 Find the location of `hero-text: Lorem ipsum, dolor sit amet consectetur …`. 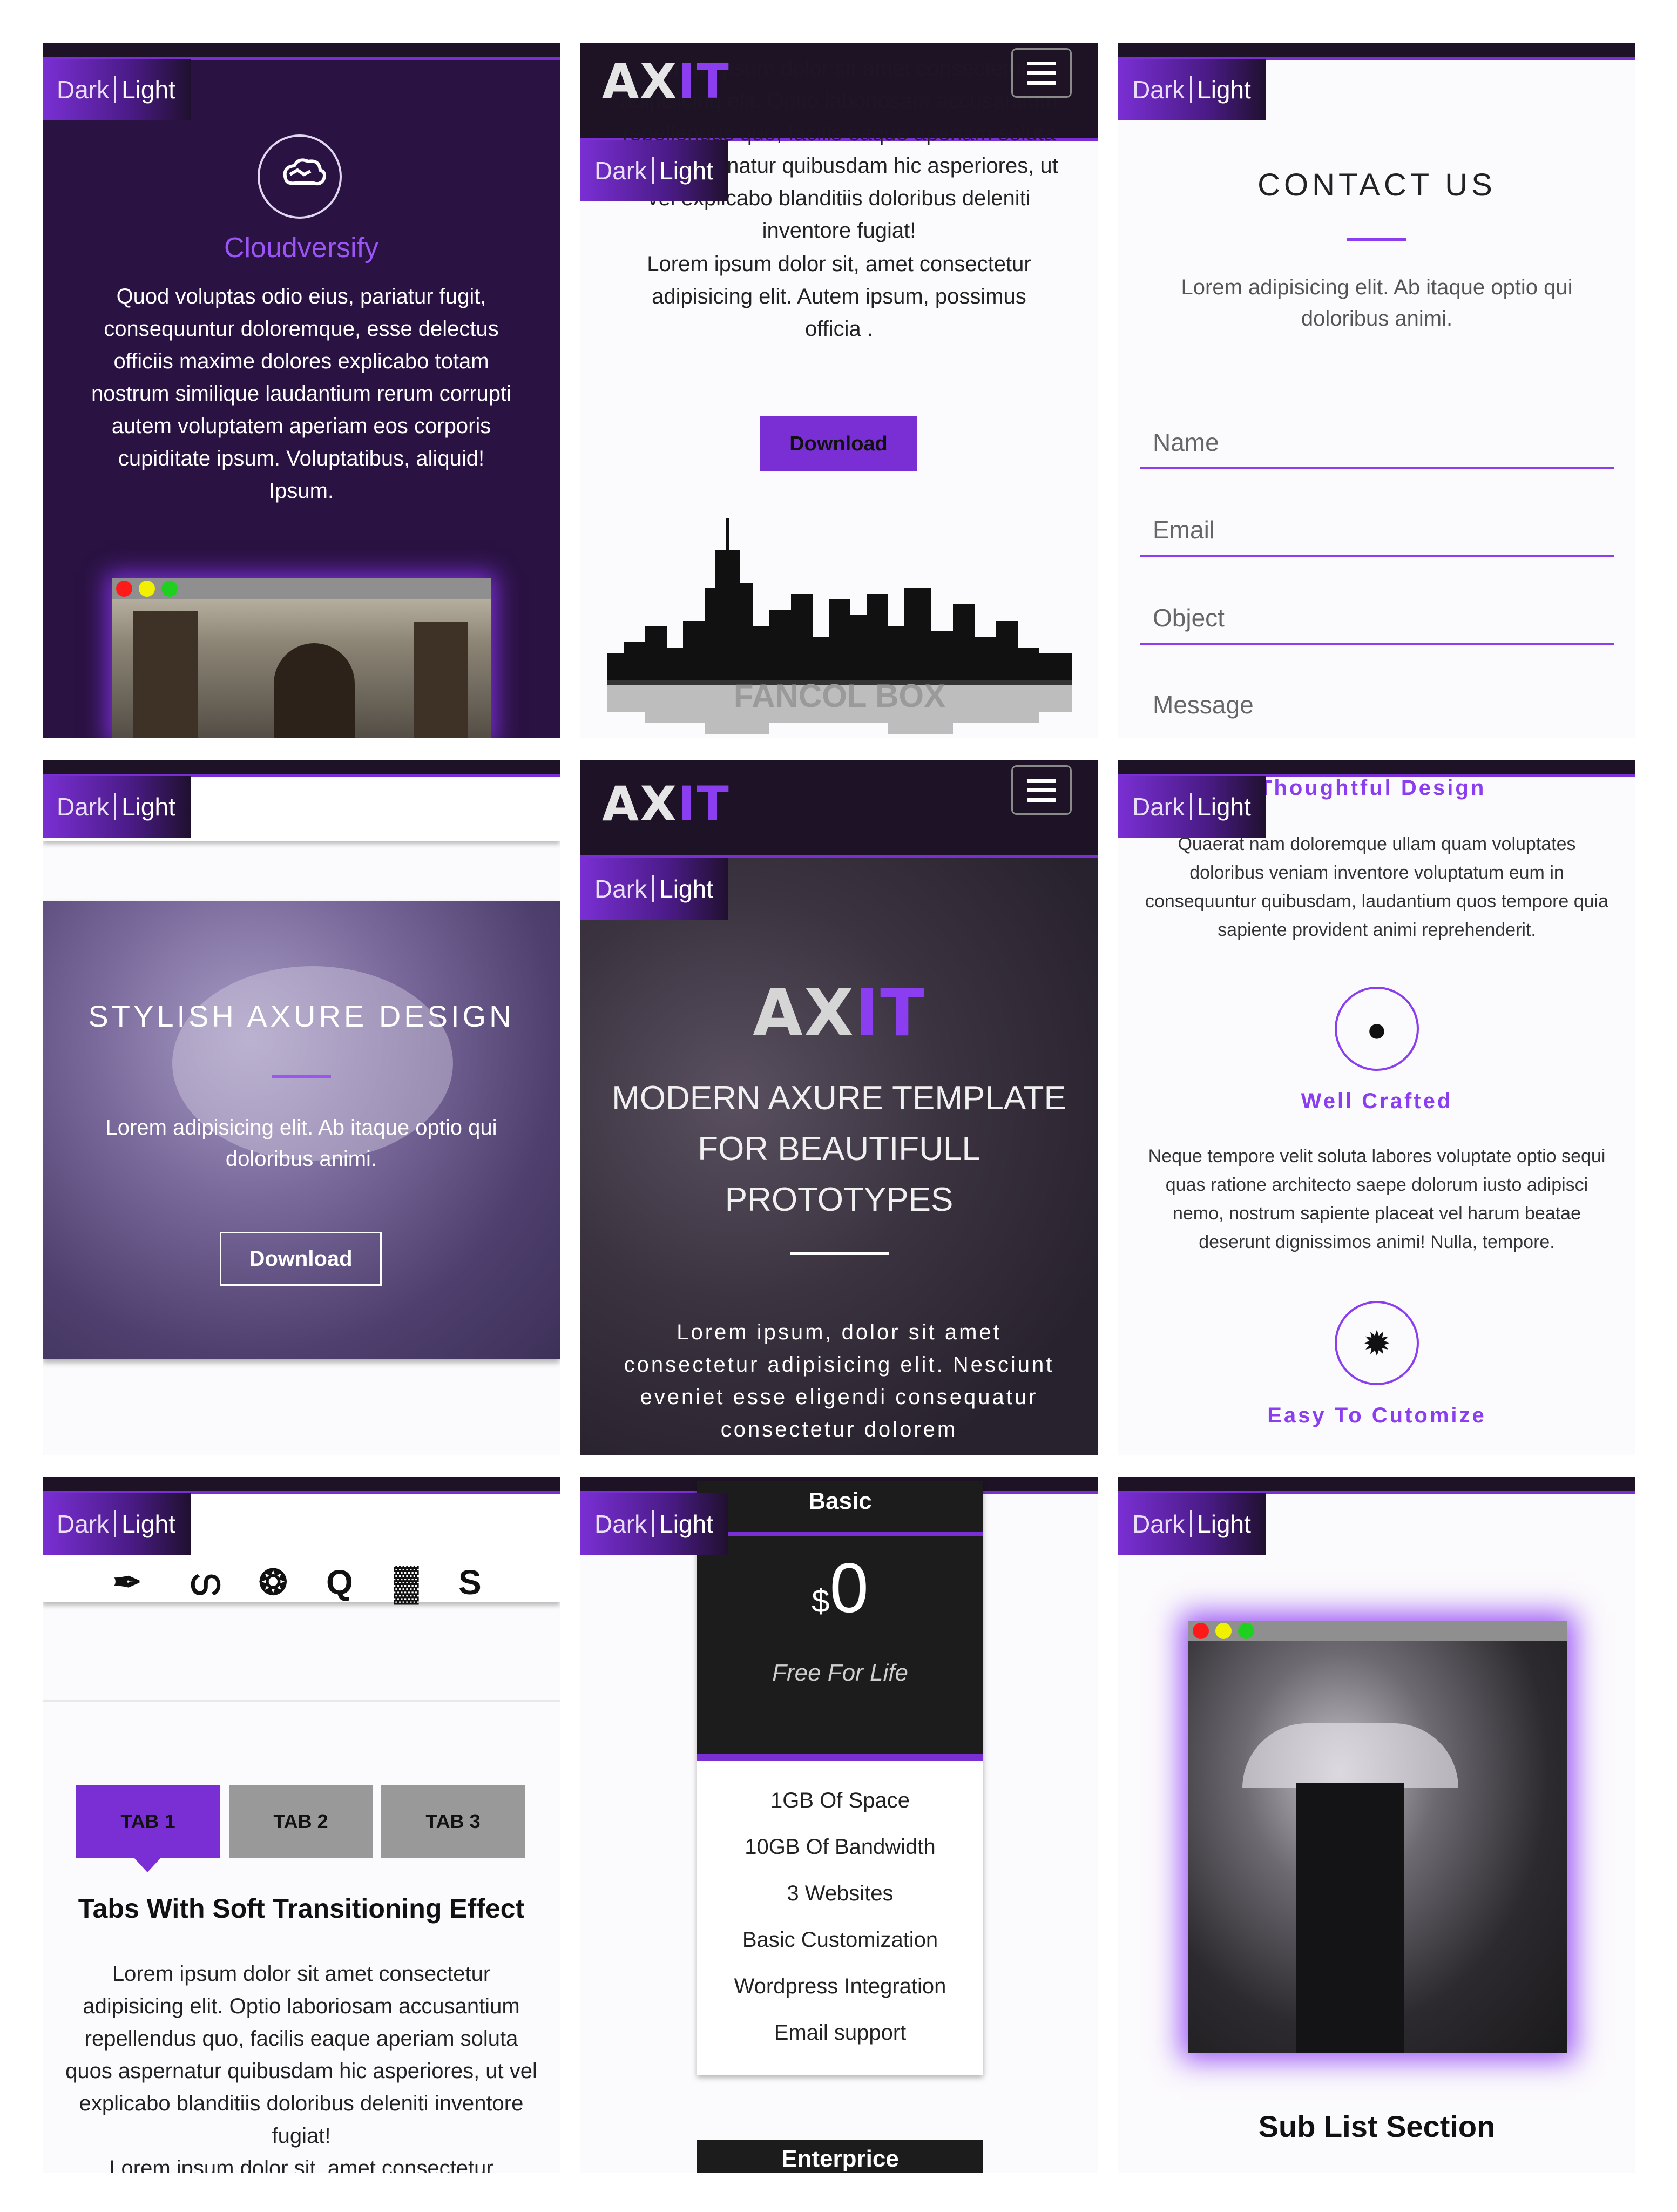

hero-text: Lorem ipsum, dolor sit amet consectetur … is located at coordinates (839, 1380).